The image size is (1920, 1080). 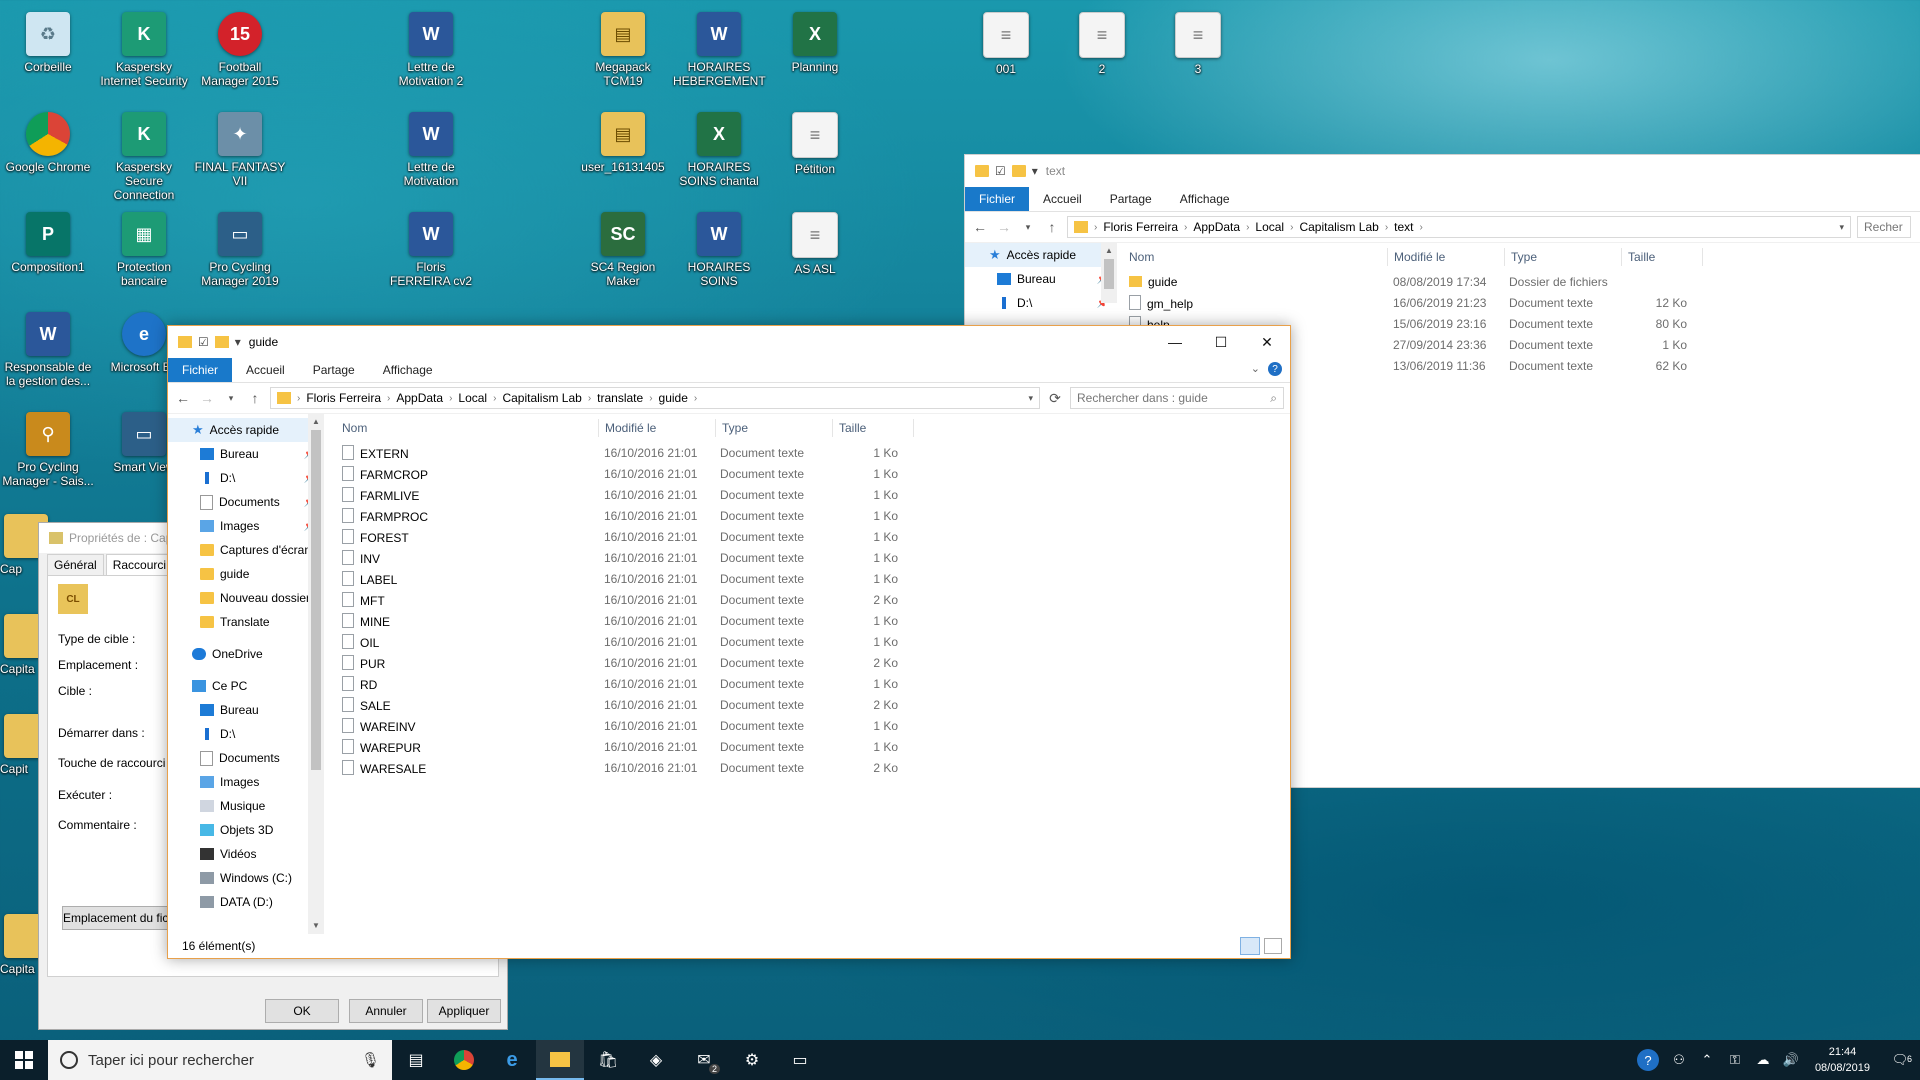 What do you see at coordinates (24, 543) in the screenshot?
I see `desktop-icon: Cap` at bounding box center [24, 543].